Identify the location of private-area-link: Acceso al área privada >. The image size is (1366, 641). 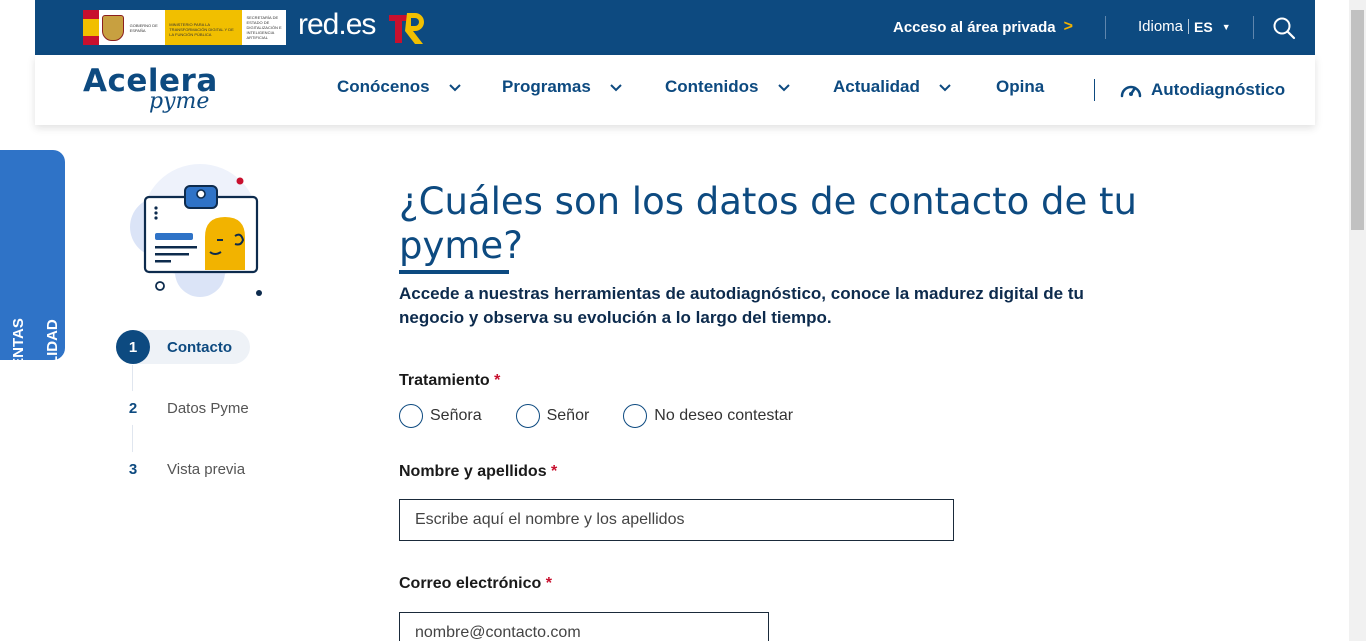
(983, 27).